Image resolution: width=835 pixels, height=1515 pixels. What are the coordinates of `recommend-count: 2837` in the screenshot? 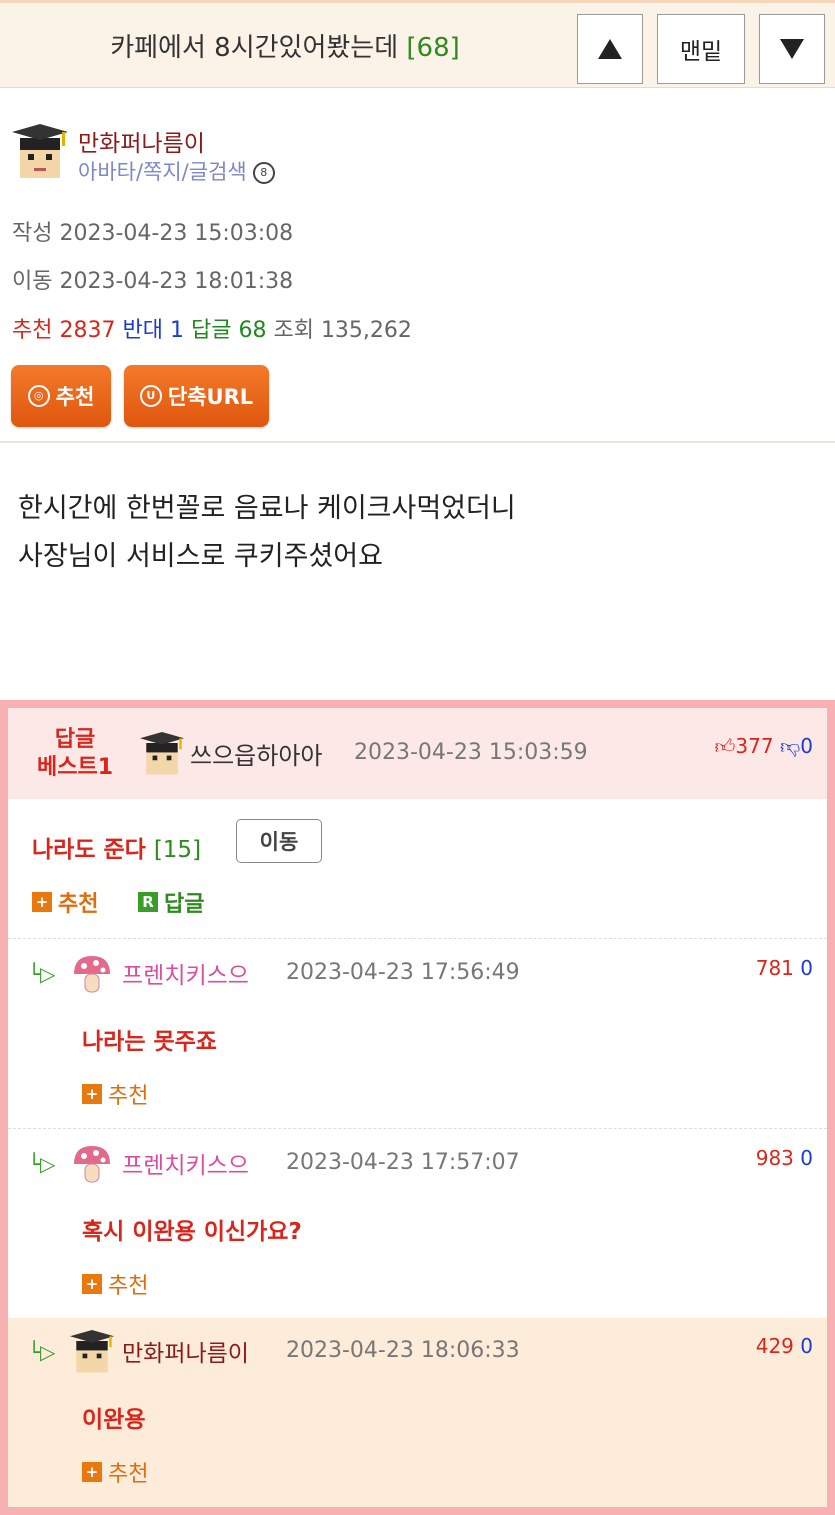 It's located at (87, 330).